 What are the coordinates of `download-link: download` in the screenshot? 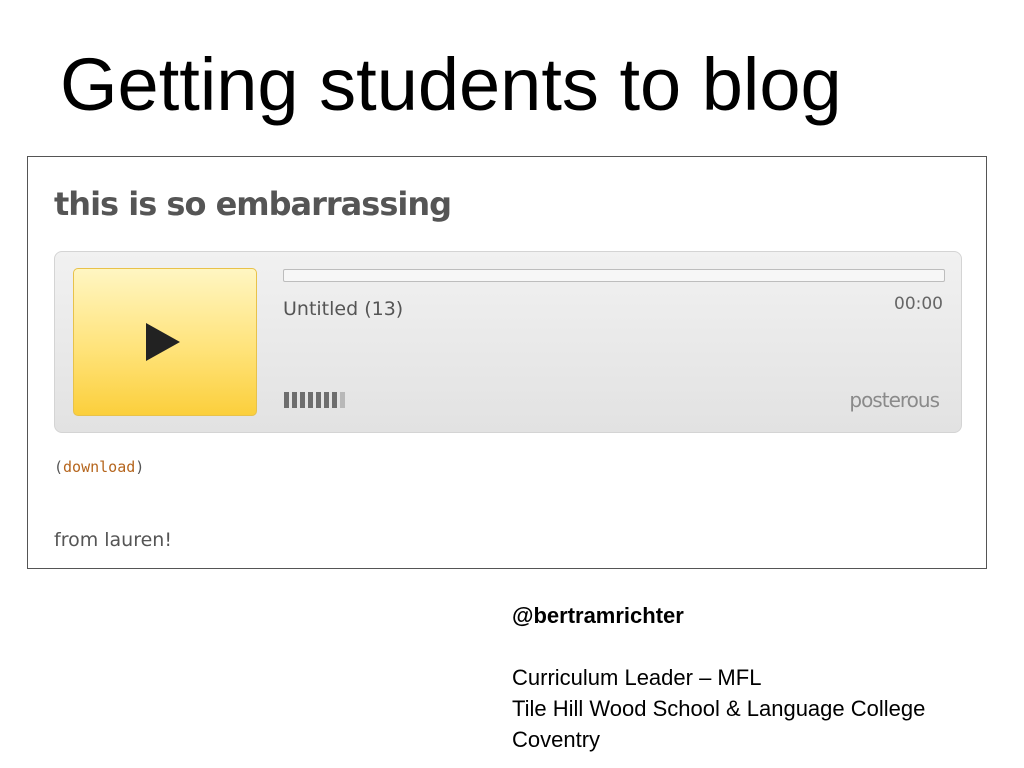 It's located at (99, 467).